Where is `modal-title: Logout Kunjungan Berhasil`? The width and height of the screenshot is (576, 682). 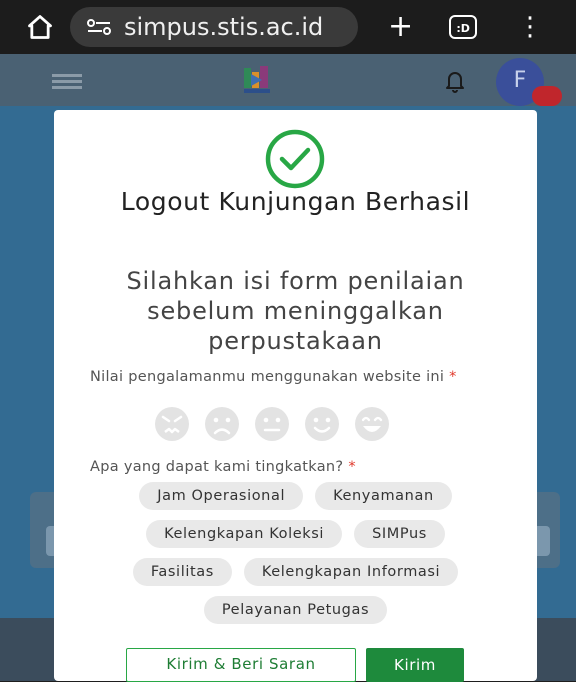 modal-title: Logout Kunjungan Berhasil is located at coordinates (295, 201).